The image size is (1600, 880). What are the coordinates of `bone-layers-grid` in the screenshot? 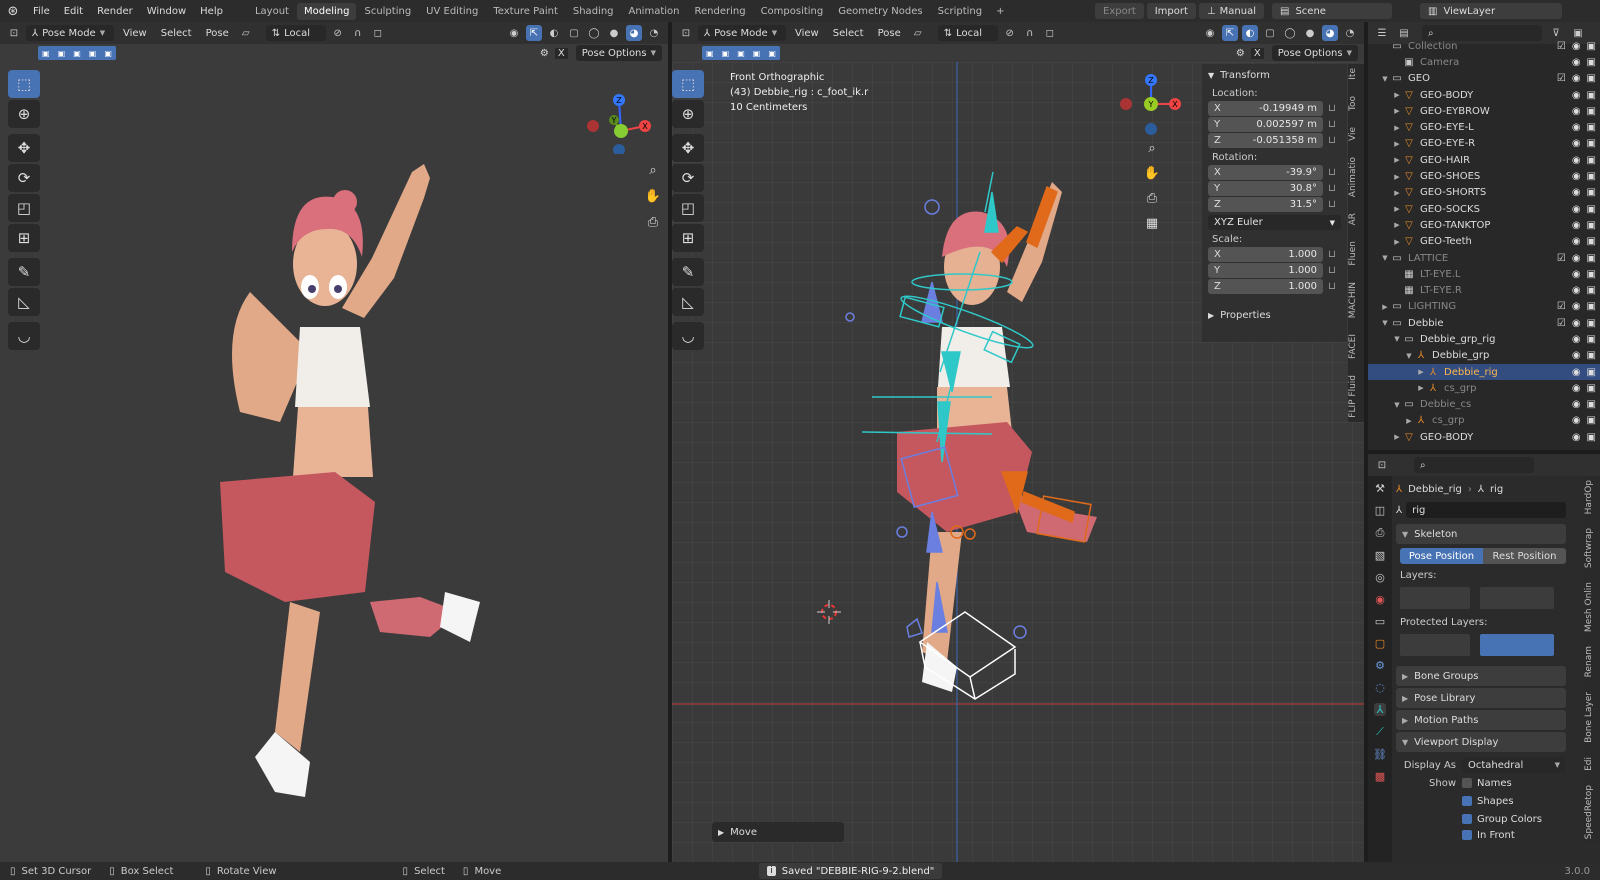 It's located at (1483, 598).